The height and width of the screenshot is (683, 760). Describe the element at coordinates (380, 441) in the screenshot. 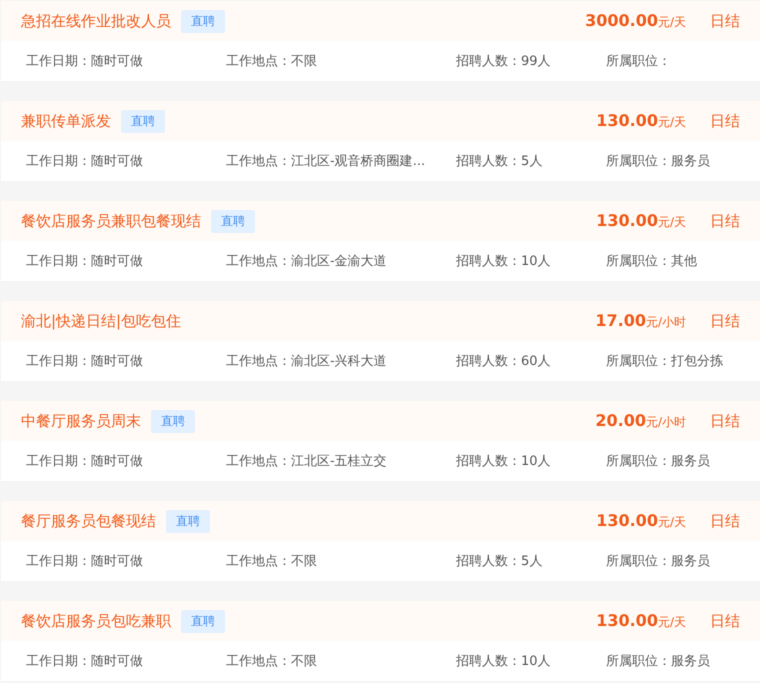

I see `job-card: 中餐厅服务员周末 直聘 20.00元/小时 日结 工作日期：随时可做 工作地点：江北区-五桂立交 招聘人数：10人 所属职位：服务员` at that location.